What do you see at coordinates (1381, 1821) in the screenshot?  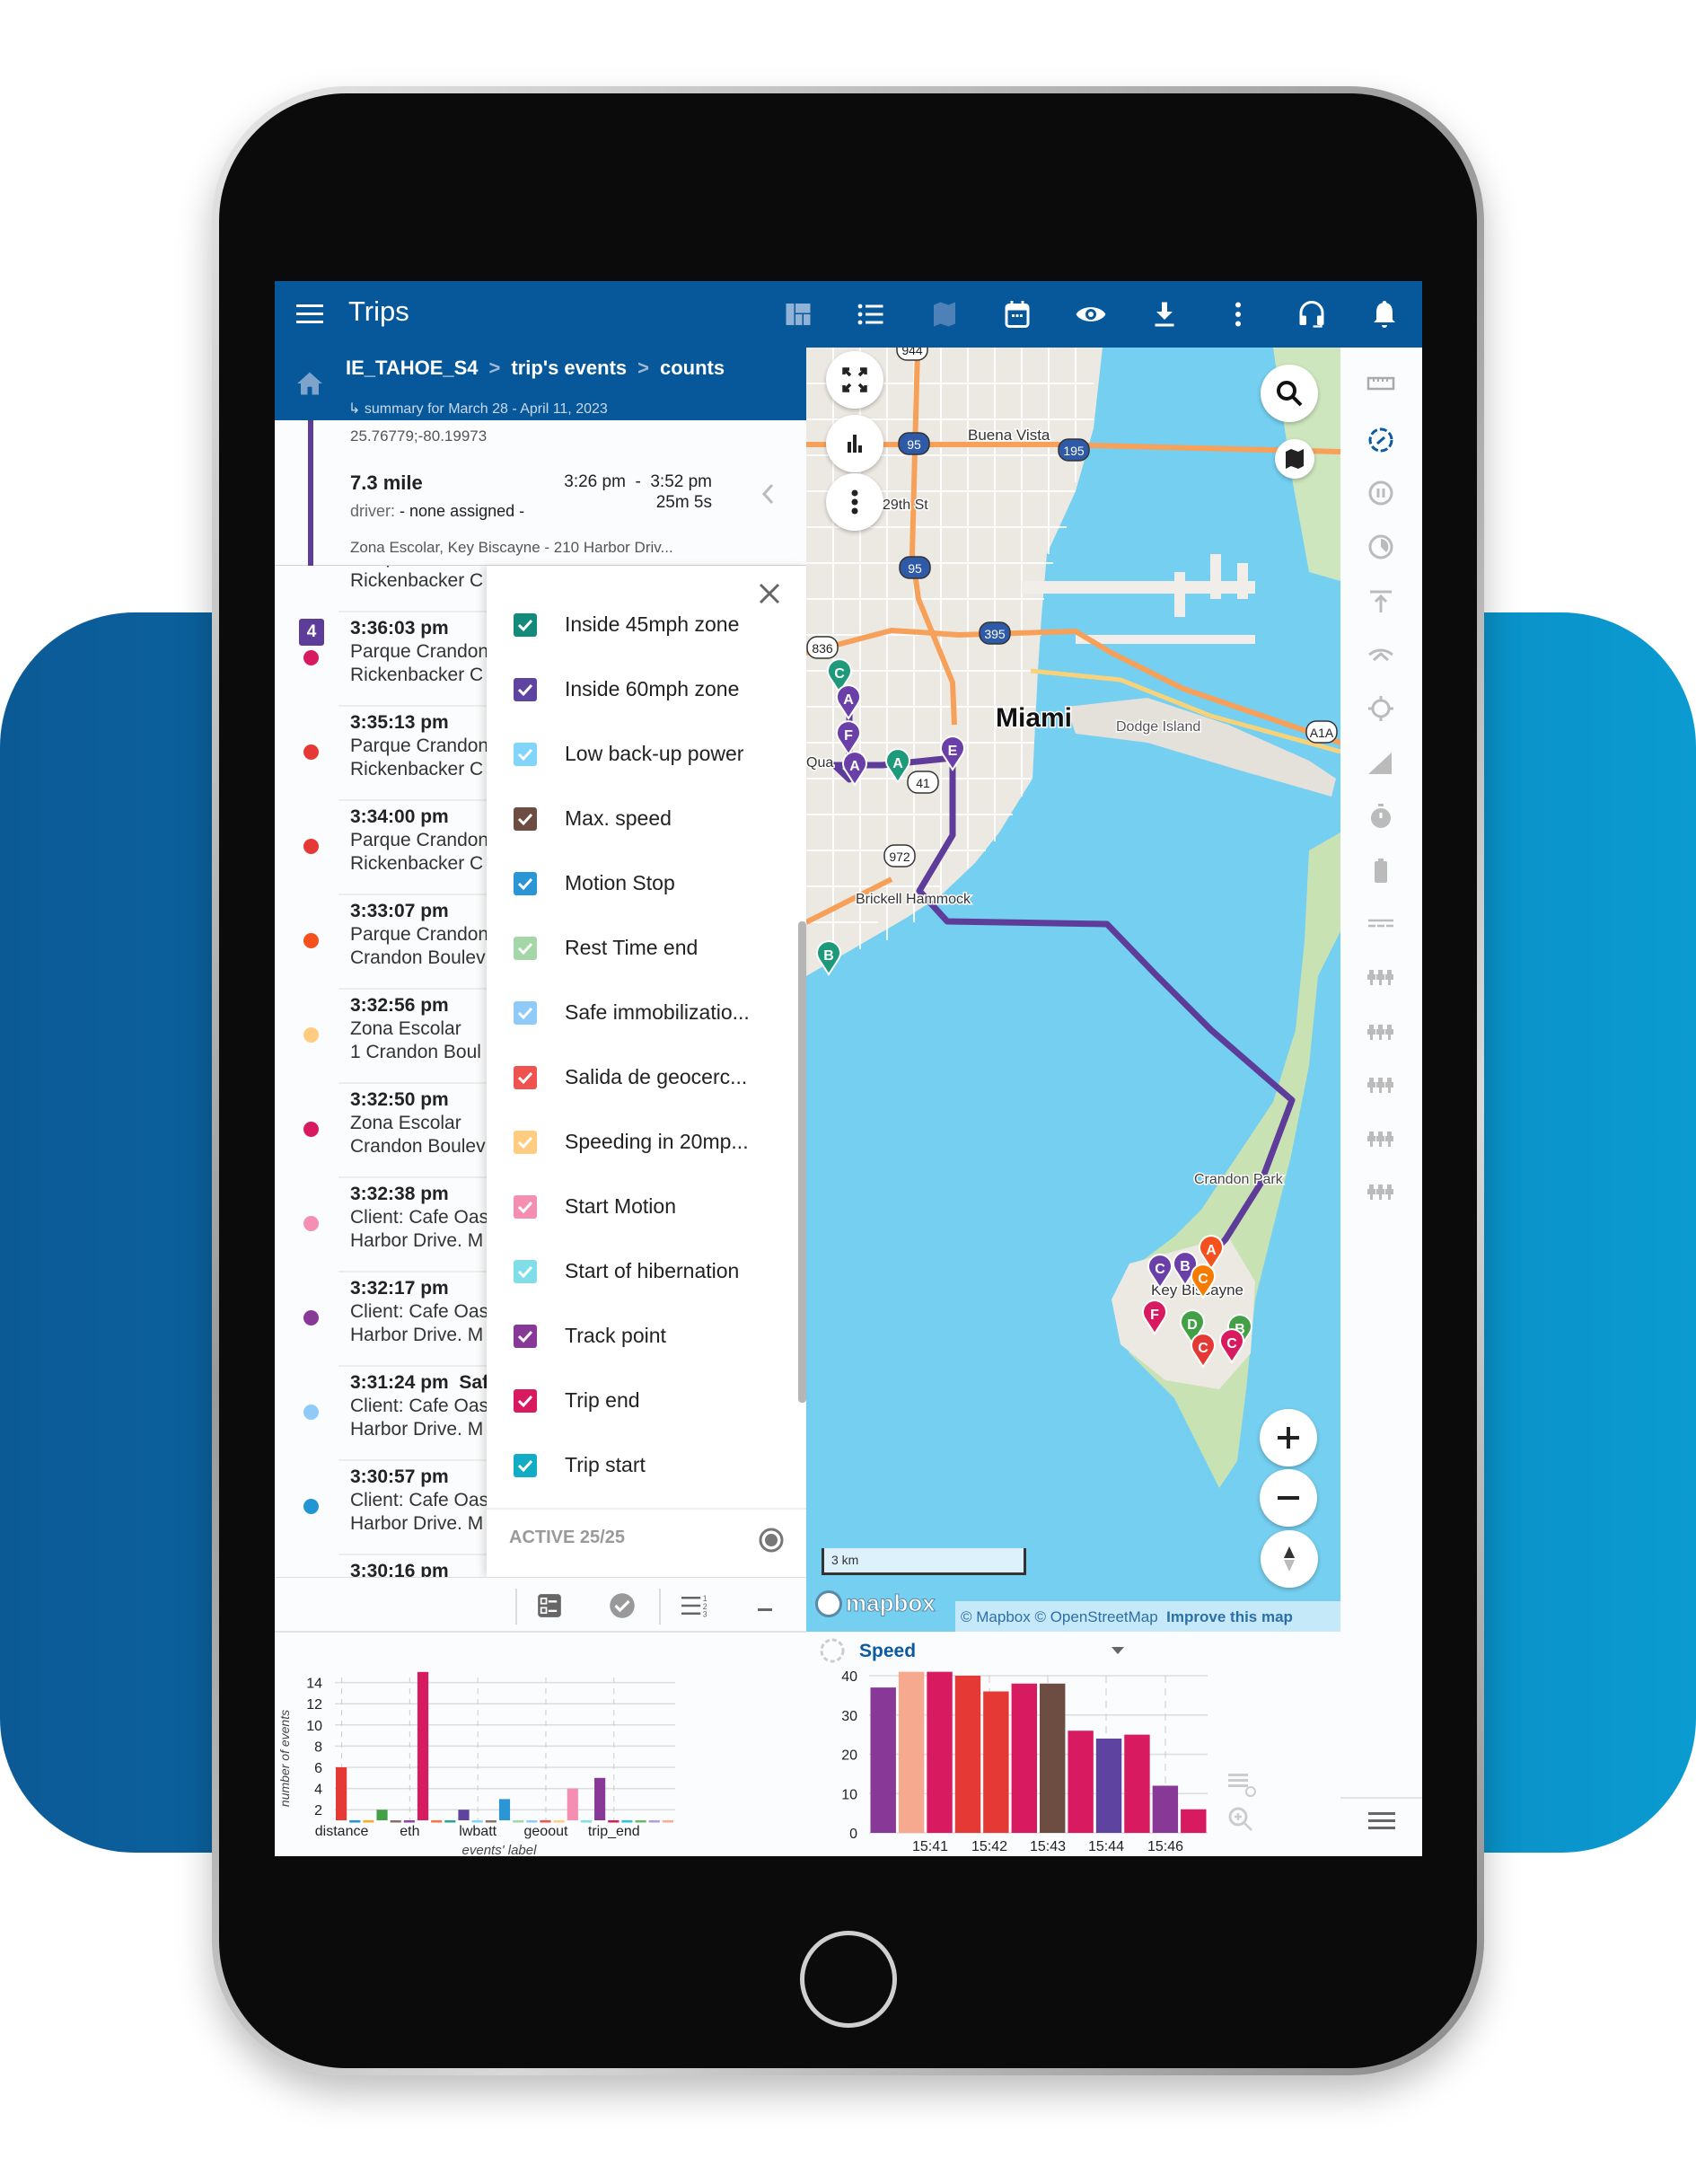 I see `menu-icon` at bounding box center [1381, 1821].